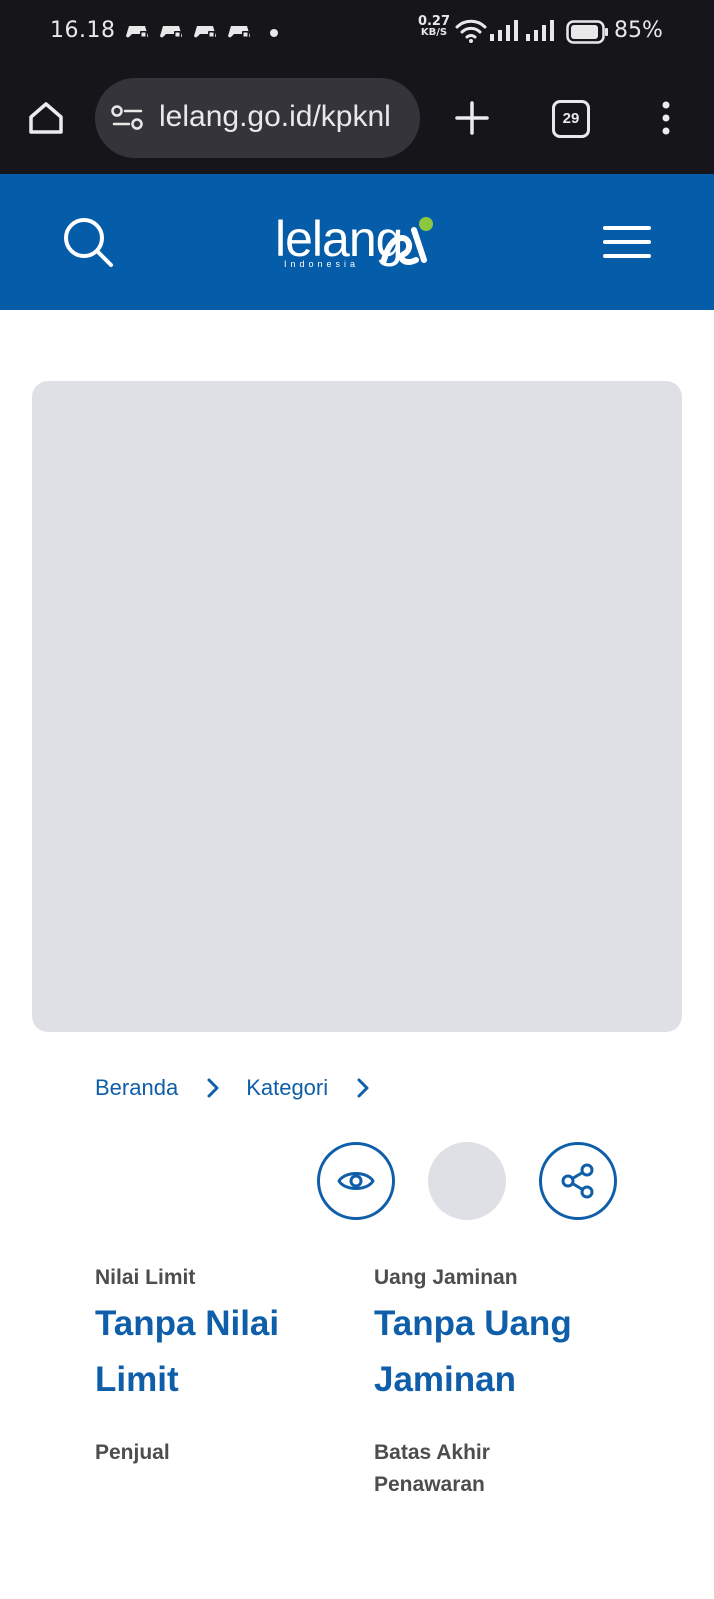 This screenshot has height=1599, width=714. Describe the element at coordinates (472, 118) in the screenshot. I see `new-tab-plus-icon` at that location.